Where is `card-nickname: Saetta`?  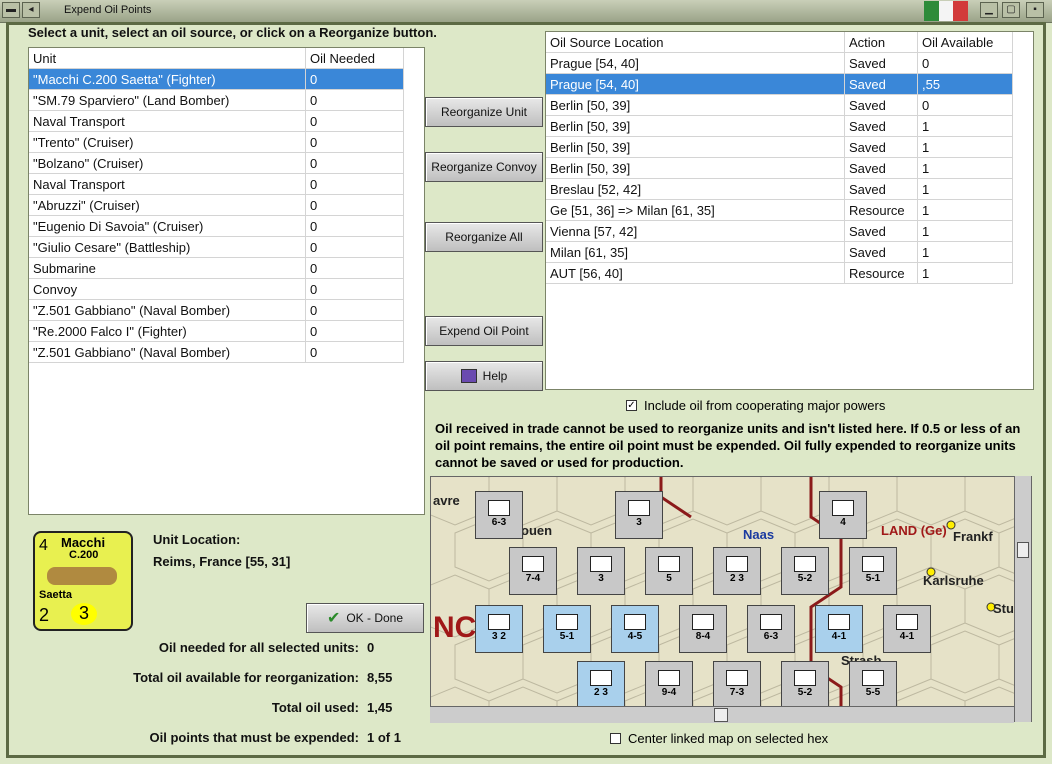 card-nickname: Saetta is located at coordinates (56, 595).